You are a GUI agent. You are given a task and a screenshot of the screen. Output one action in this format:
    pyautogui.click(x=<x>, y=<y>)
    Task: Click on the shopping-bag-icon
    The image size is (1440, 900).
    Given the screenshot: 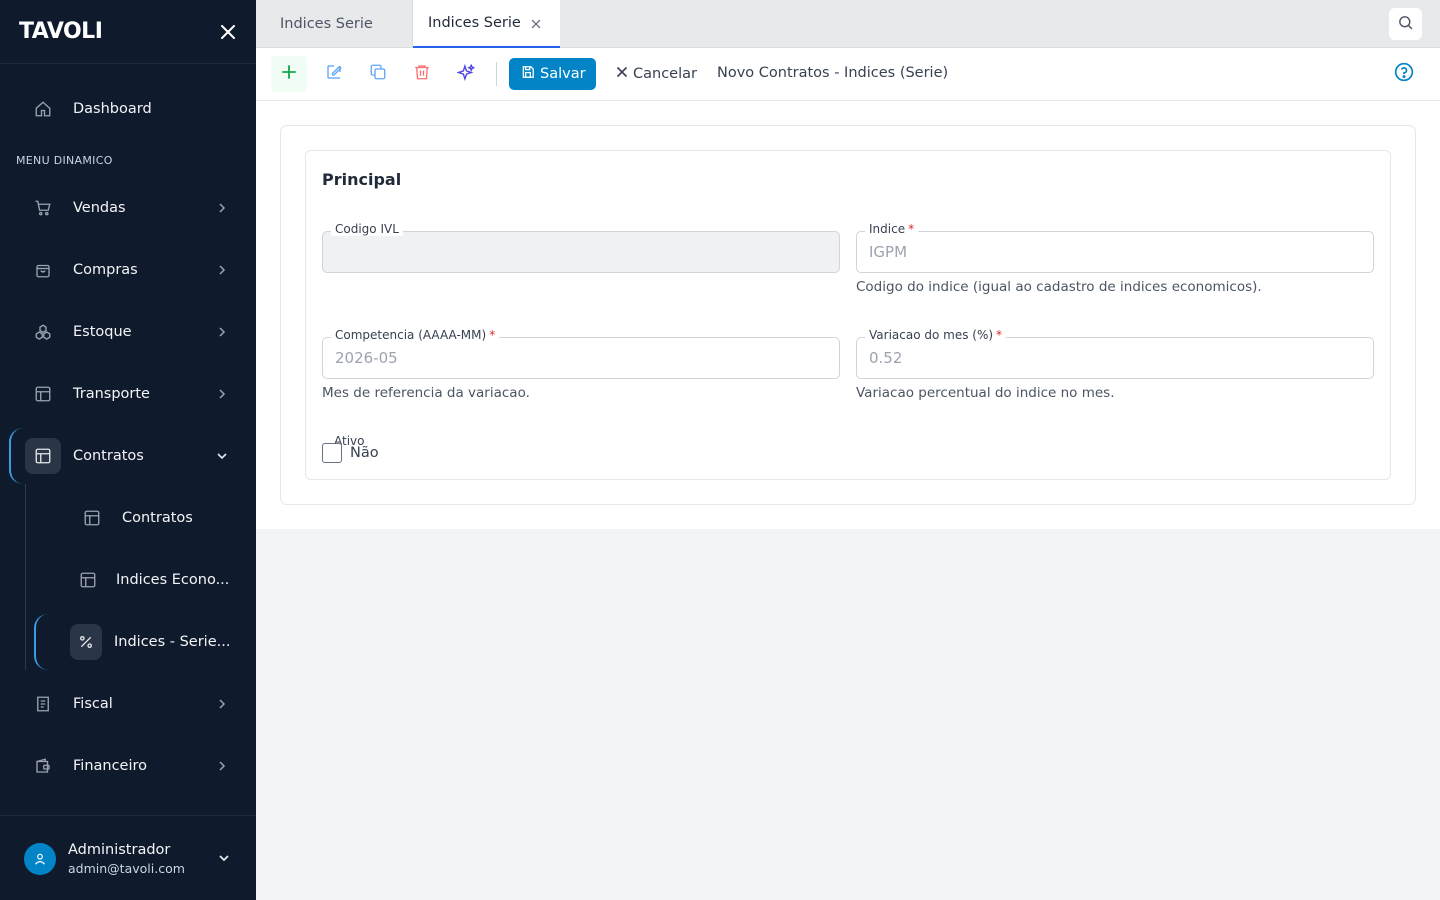 What is the action you would take?
    pyautogui.click(x=43, y=270)
    